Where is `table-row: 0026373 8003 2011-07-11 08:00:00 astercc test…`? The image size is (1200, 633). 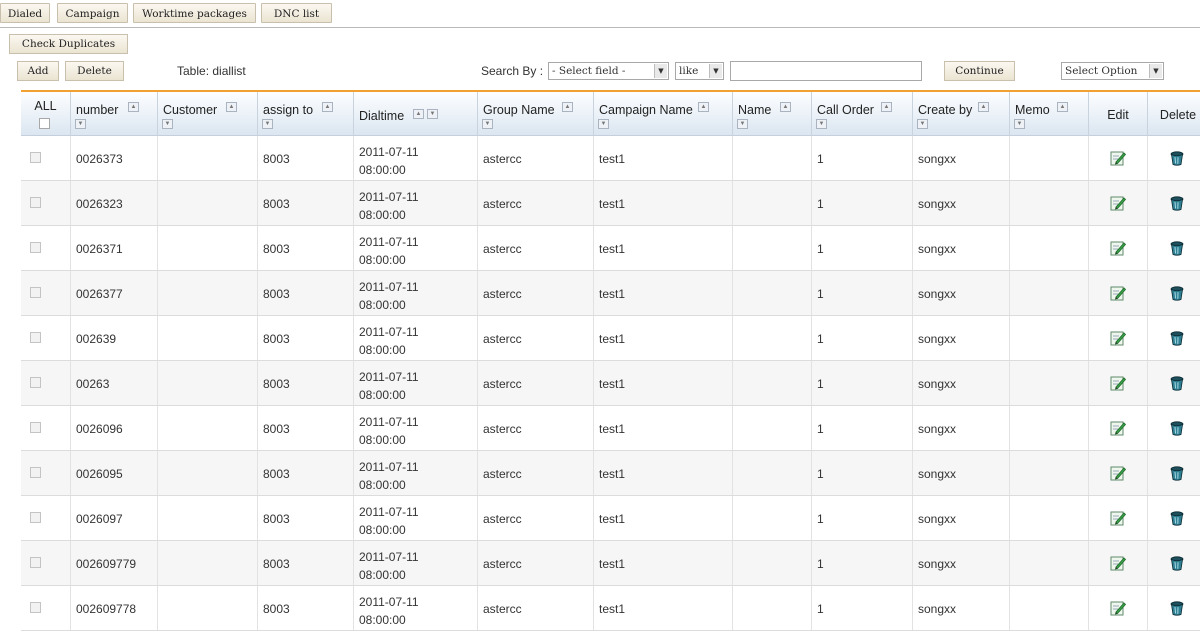 table-row: 0026373 8003 2011-07-11 08:00:00 astercc test… is located at coordinates (610, 158).